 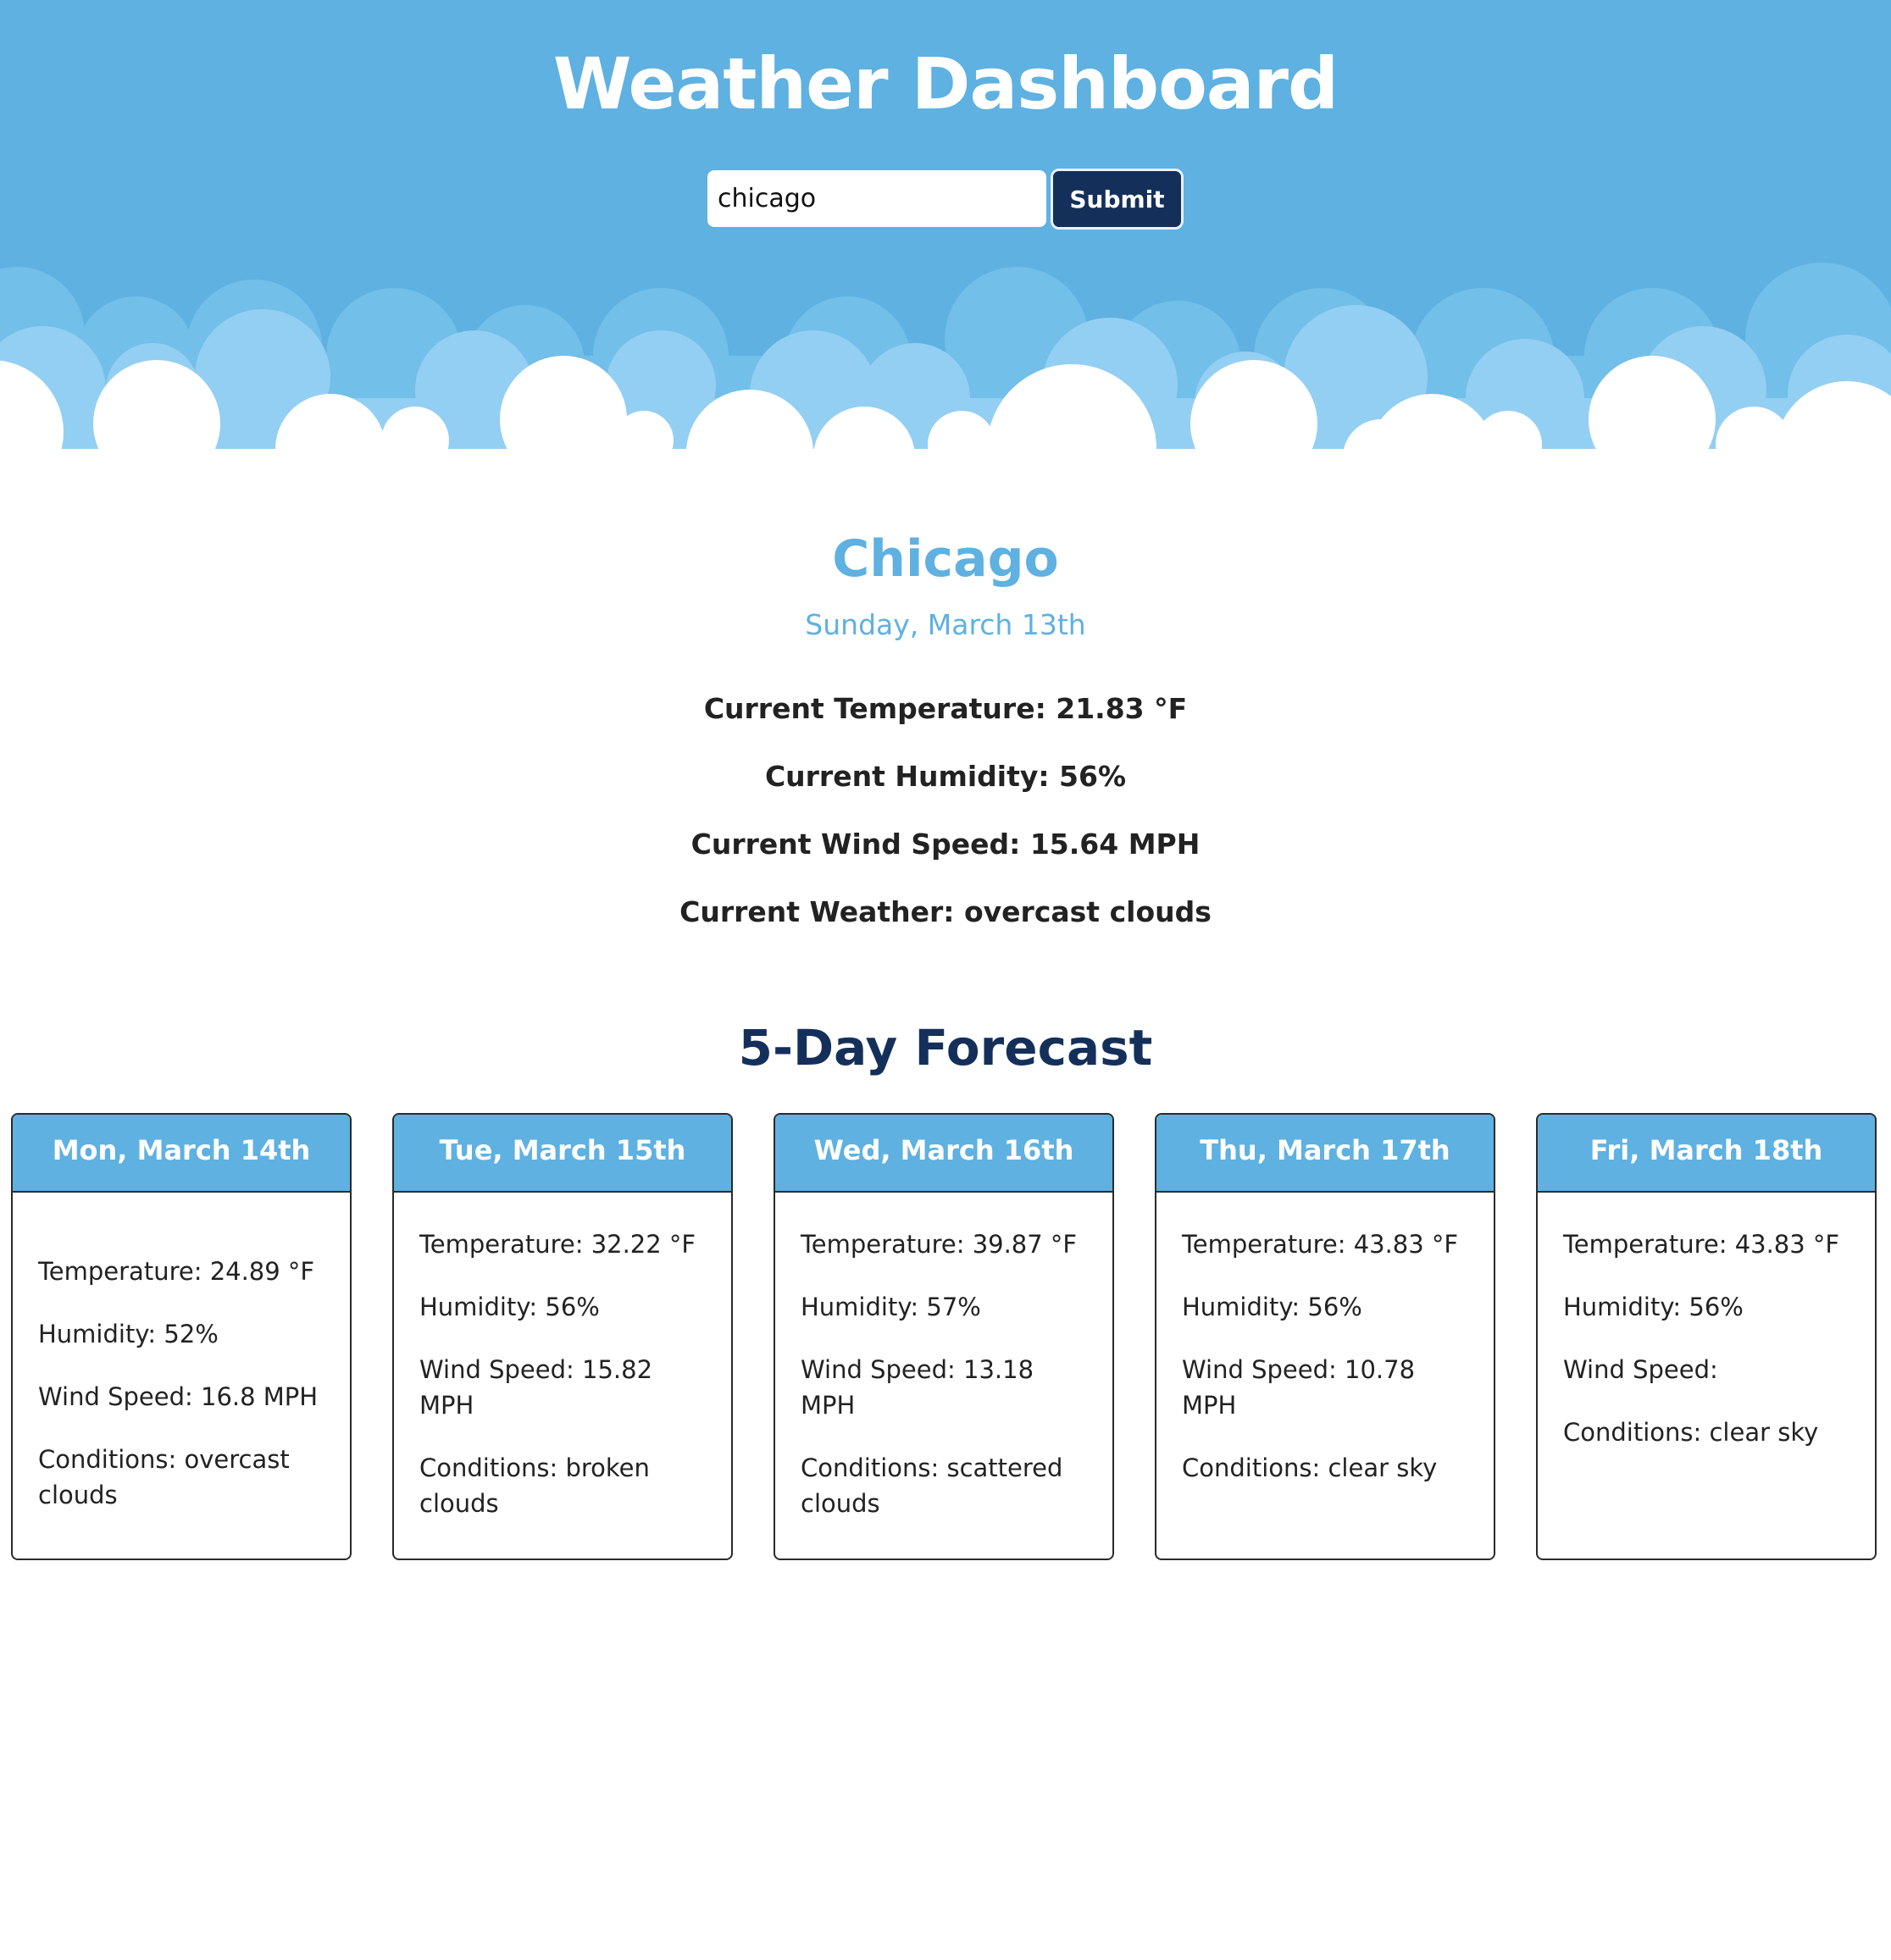 I want to click on city-search-input, so click(x=876, y=199).